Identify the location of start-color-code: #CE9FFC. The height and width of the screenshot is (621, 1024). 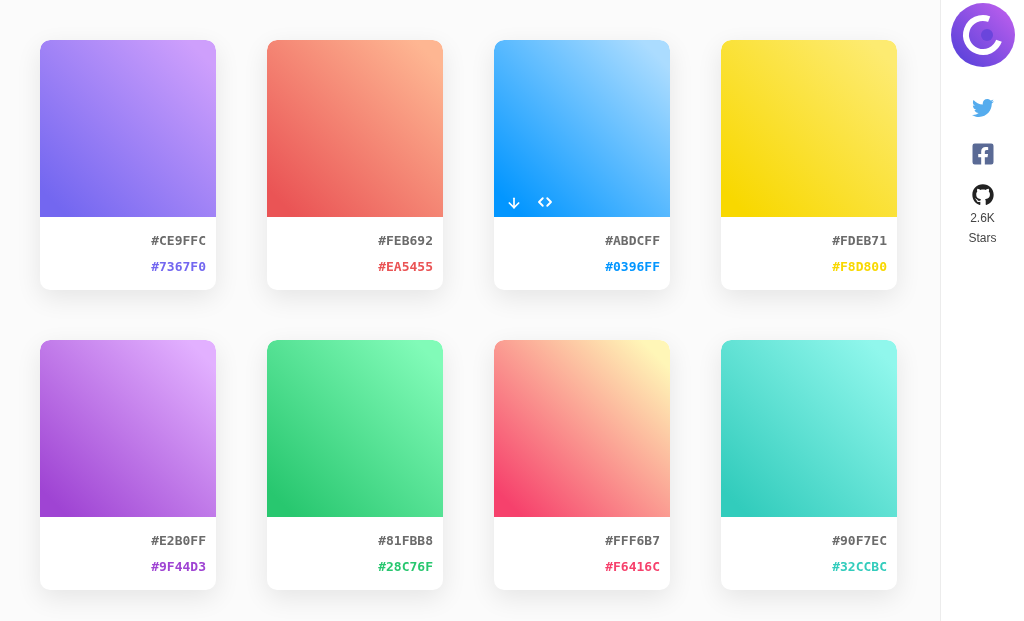
(178, 241).